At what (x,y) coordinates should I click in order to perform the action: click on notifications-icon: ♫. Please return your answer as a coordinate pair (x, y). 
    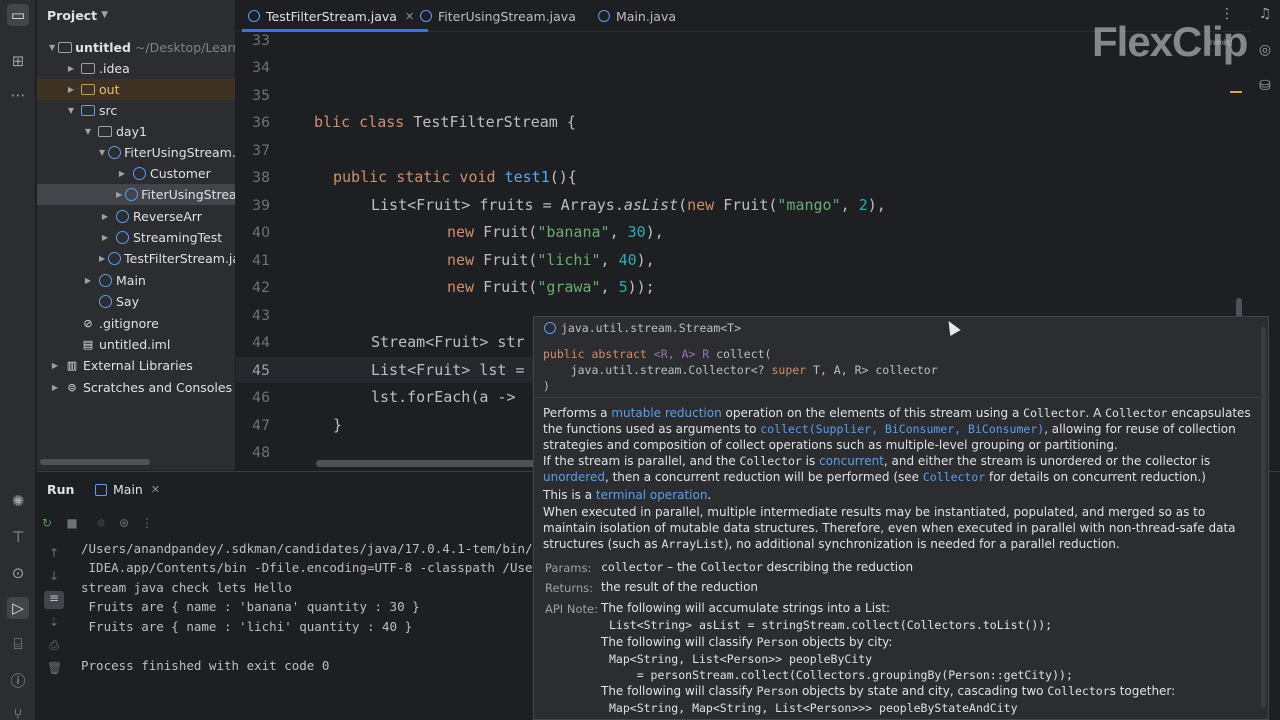
    Looking at the image, I should click on (1265, 15).